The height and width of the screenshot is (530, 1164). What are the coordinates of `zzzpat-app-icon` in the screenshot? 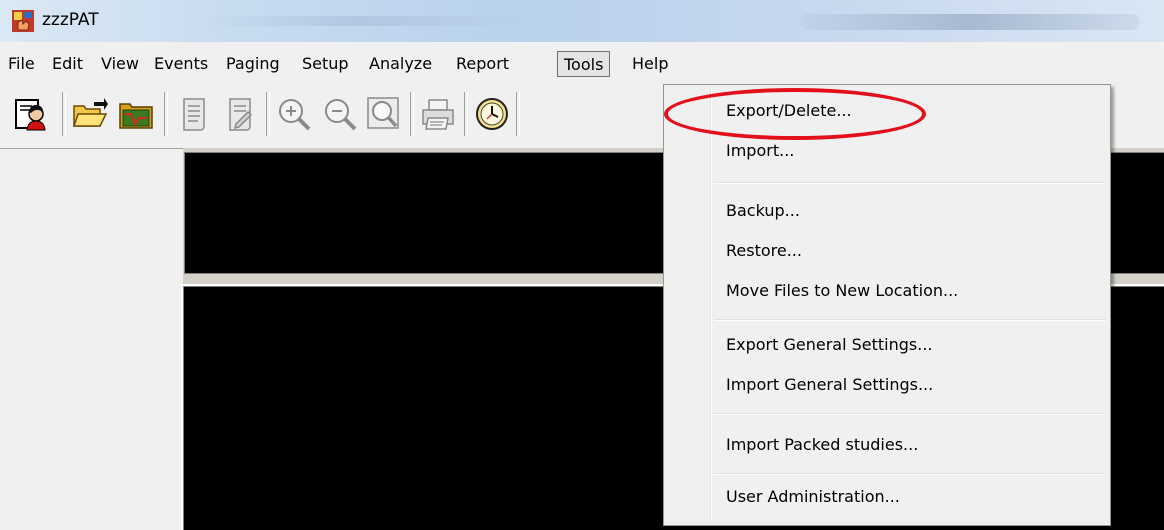 It's located at (23, 21).